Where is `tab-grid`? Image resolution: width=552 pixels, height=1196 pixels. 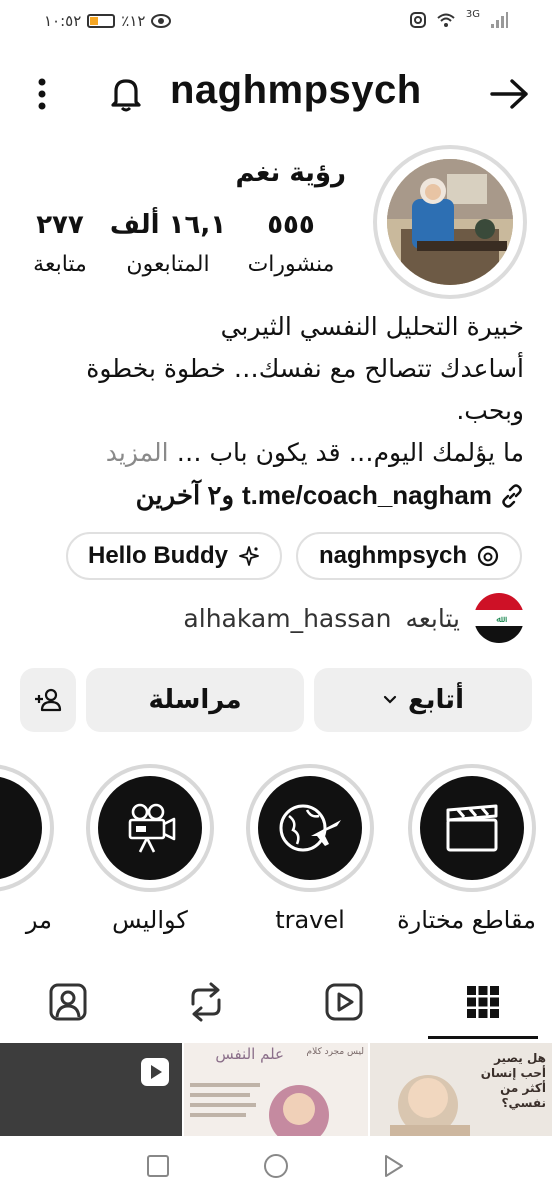
tab-grid is located at coordinates (483, 1002).